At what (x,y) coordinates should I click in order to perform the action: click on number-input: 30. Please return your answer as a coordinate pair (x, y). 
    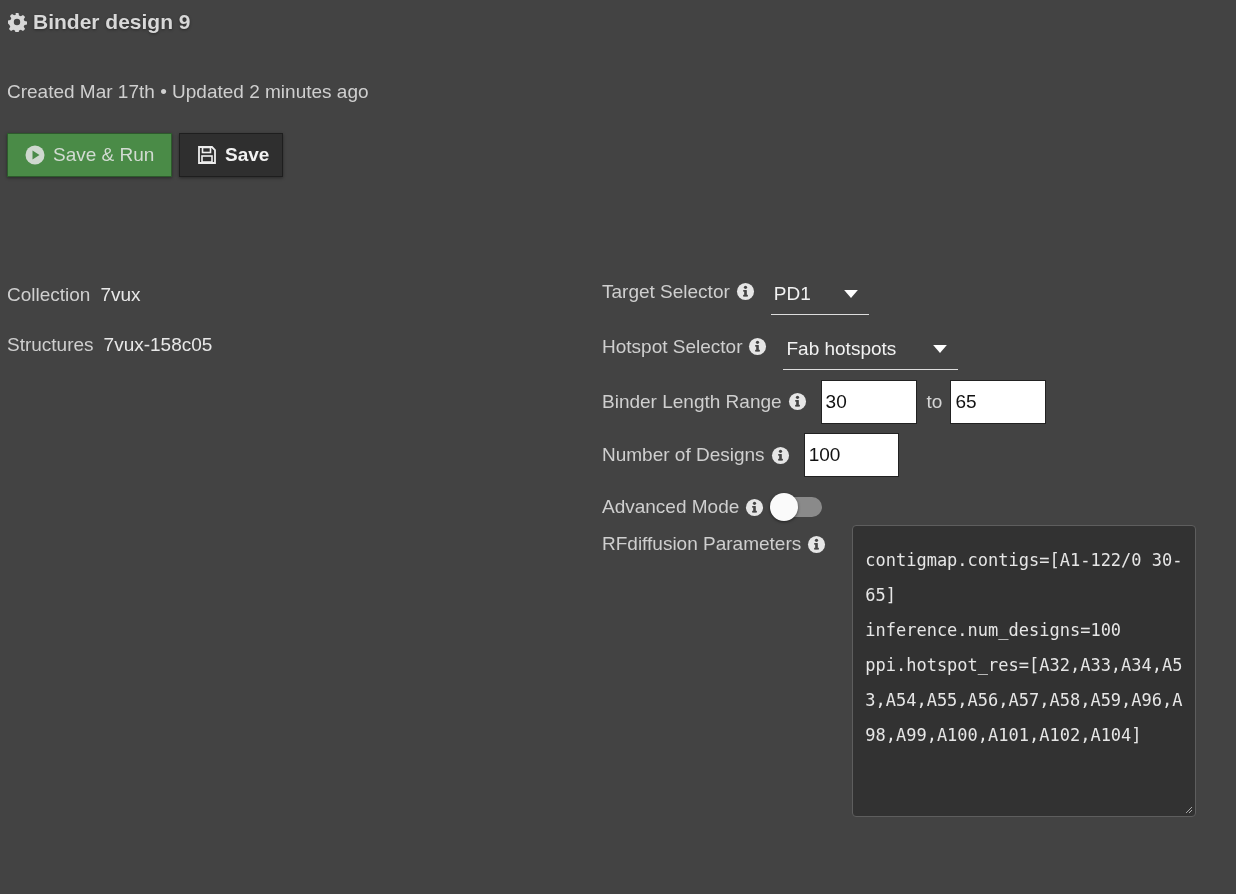
    Looking at the image, I should click on (868, 401).